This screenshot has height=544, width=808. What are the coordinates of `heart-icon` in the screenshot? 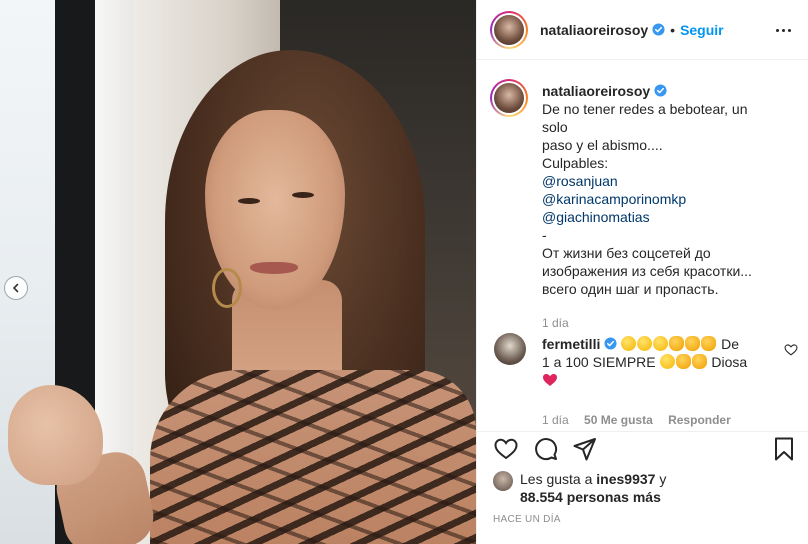 It's located at (506, 449).